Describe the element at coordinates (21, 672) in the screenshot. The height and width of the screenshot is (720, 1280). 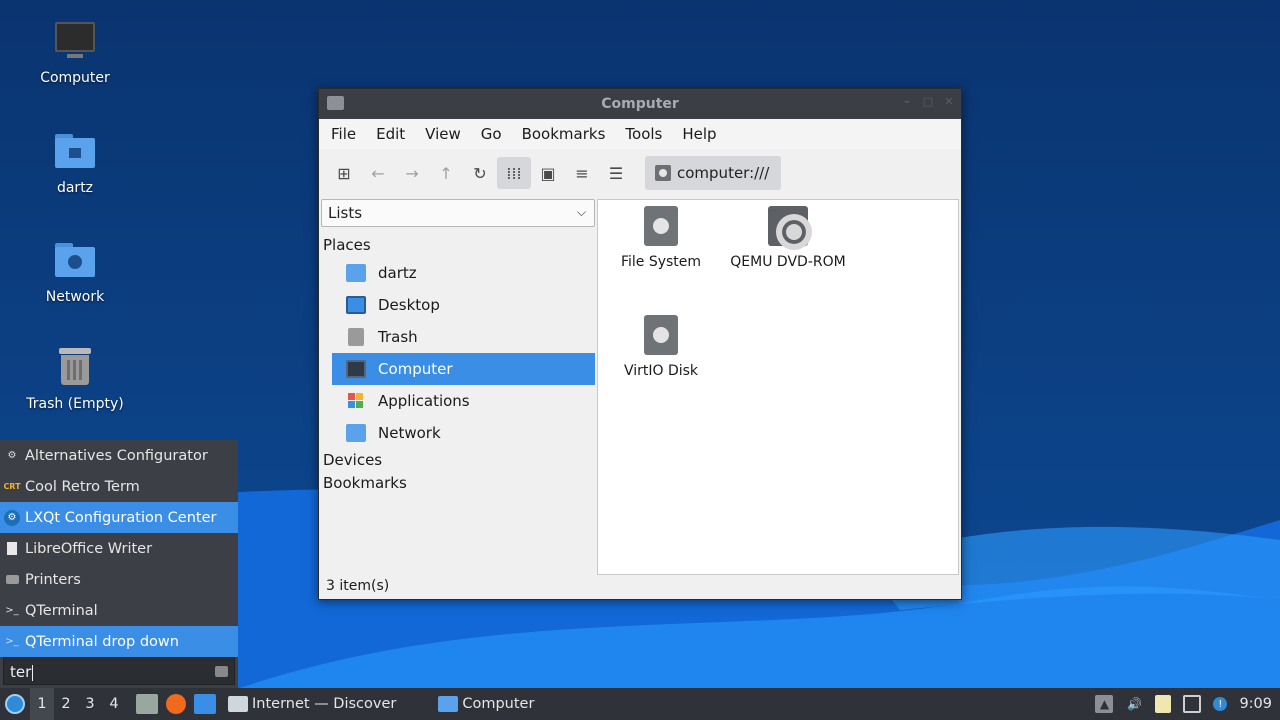
I see `search-value: ter` at that location.